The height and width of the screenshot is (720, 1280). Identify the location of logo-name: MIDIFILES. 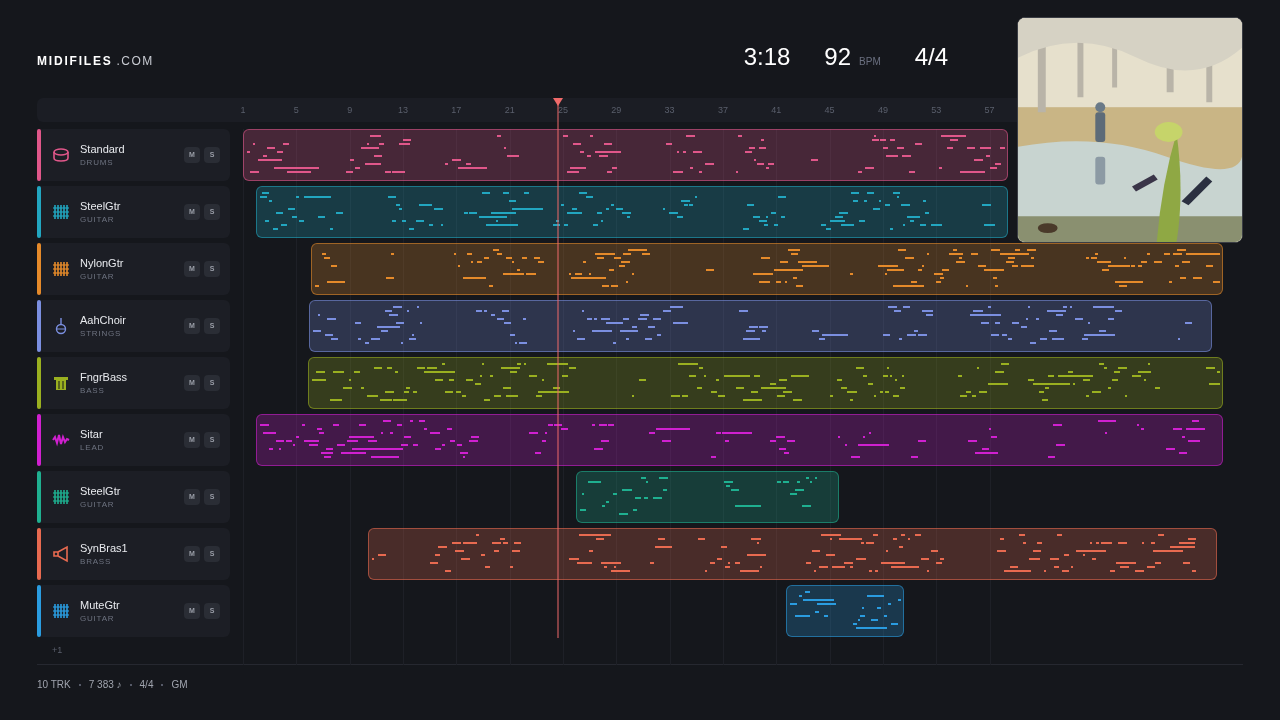
(75, 61).